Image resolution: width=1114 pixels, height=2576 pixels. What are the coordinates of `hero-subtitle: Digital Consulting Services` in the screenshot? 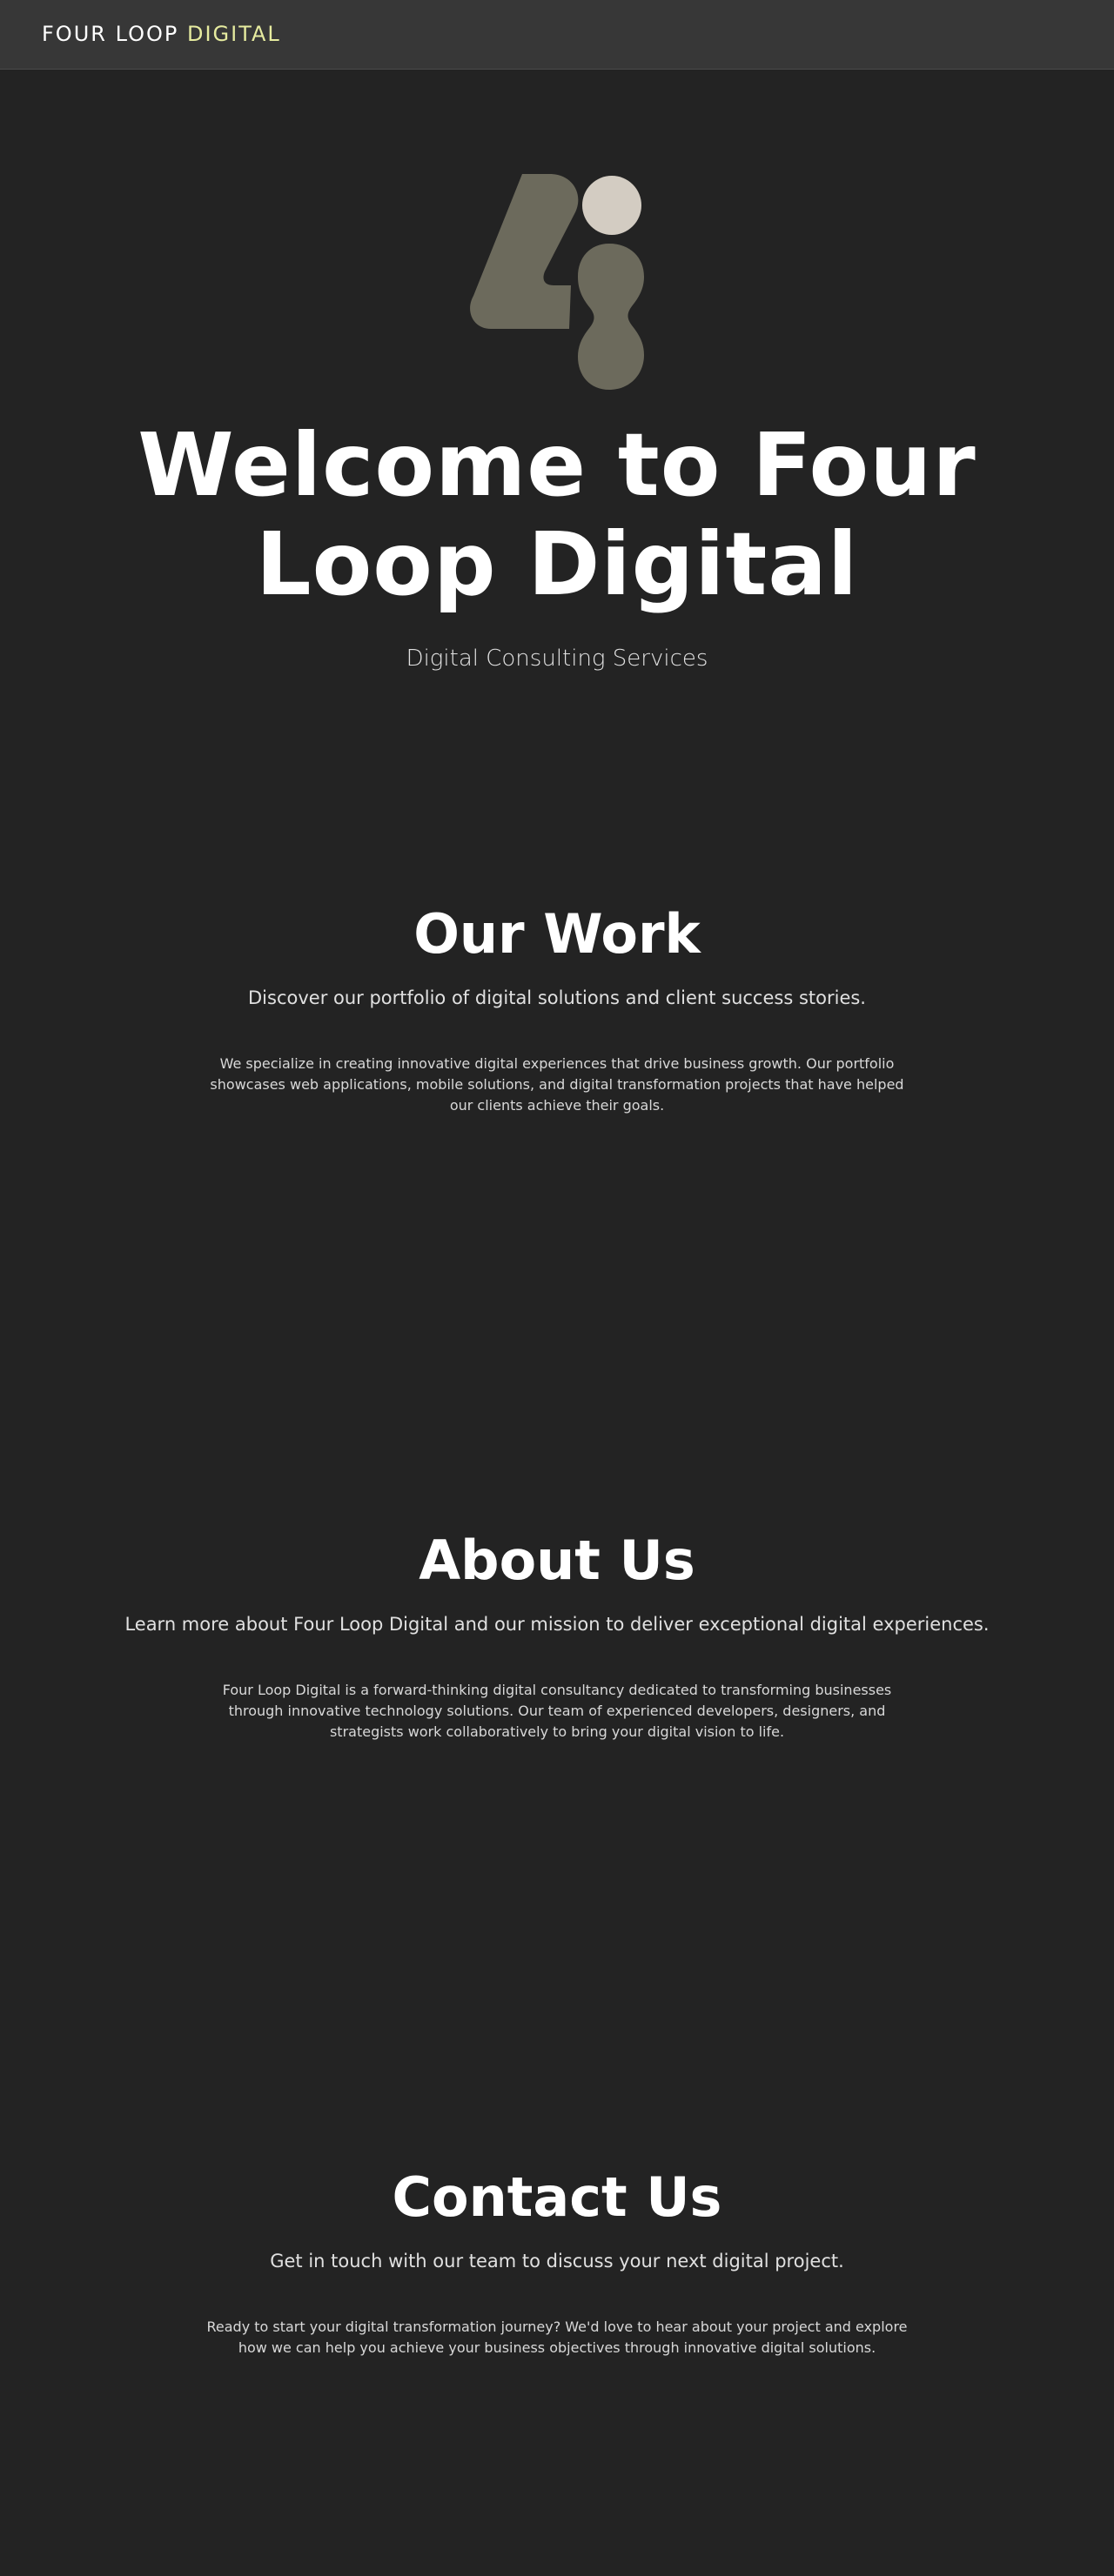 It's located at (557, 659).